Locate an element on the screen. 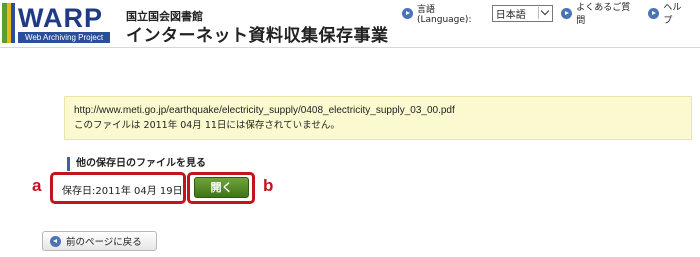  annotation-label-b: b is located at coordinates (268, 185).